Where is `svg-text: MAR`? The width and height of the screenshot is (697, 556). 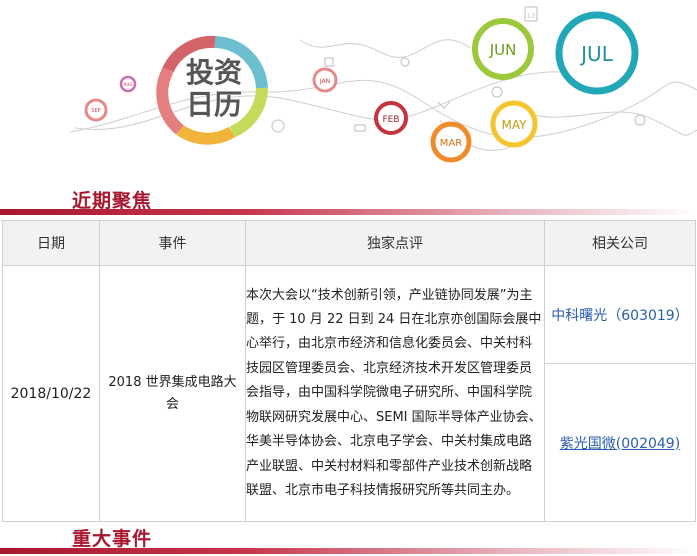 svg-text: MAR is located at coordinates (451, 143).